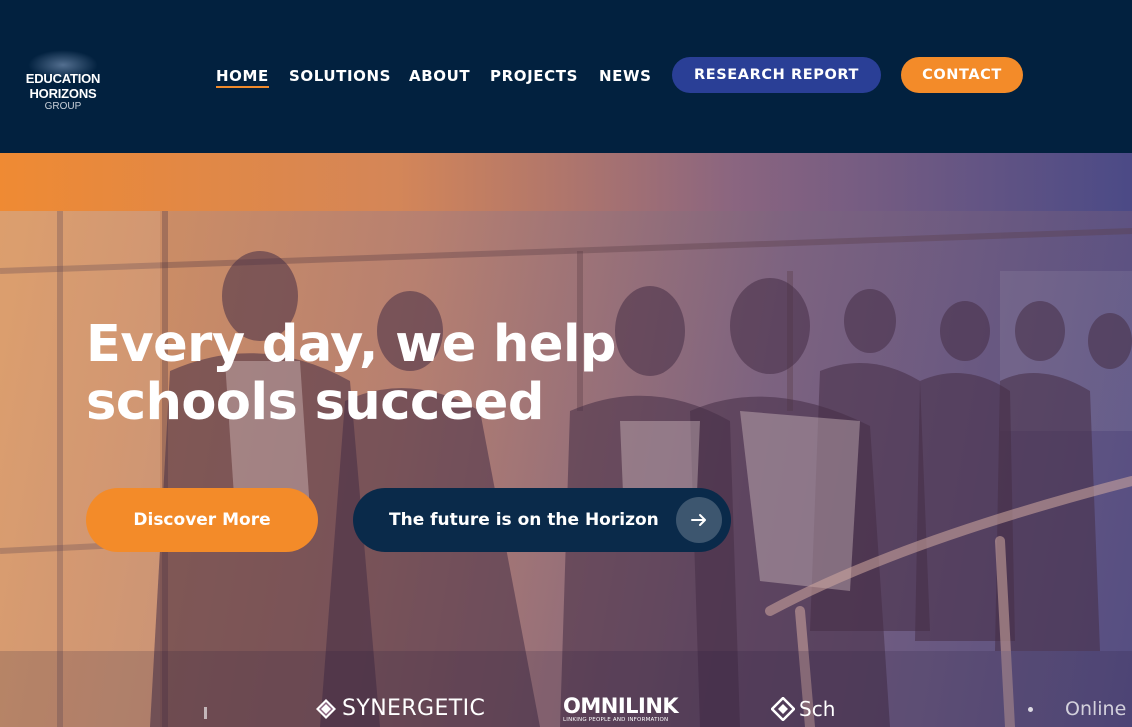  What do you see at coordinates (242, 77) in the screenshot?
I see `nav-item-home: HOME` at bounding box center [242, 77].